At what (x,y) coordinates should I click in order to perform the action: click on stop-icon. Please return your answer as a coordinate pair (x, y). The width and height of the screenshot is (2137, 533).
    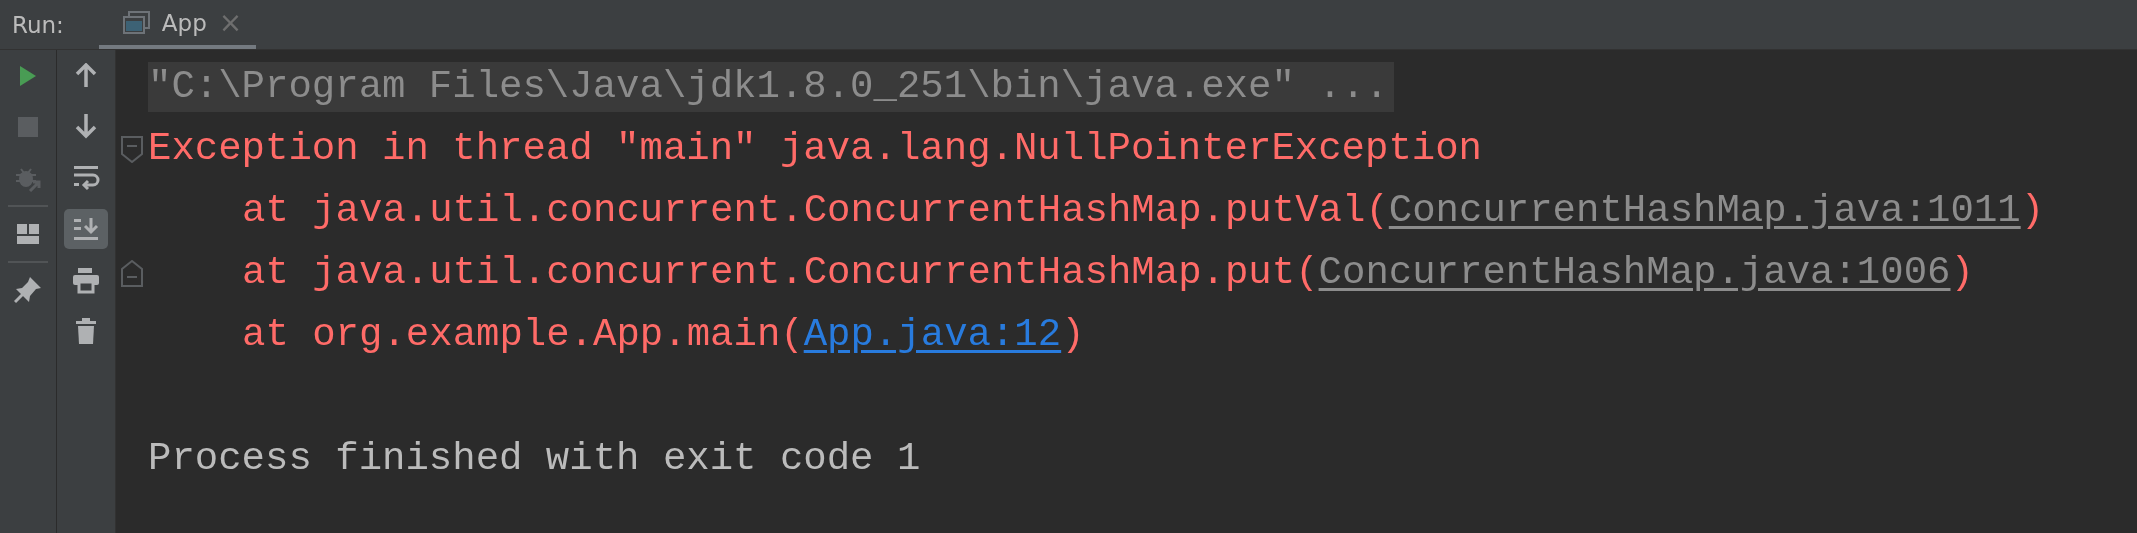
    Looking at the image, I should click on (28, 127).